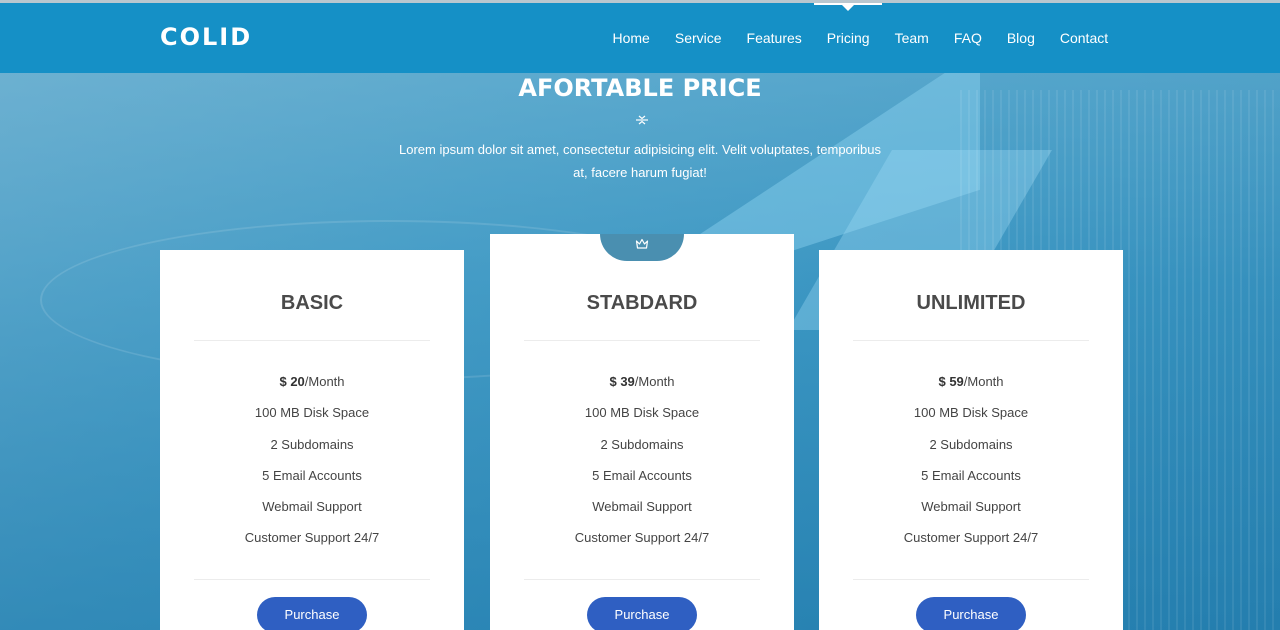 The image size is (1280, 630). I want to click on crown-icon, so click(642, 246).